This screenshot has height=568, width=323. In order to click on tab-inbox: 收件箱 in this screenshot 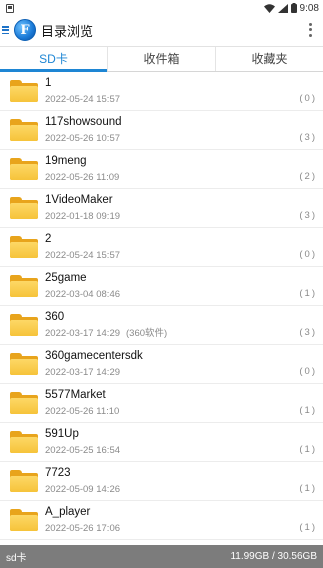, I will do `click(162, 59)`.